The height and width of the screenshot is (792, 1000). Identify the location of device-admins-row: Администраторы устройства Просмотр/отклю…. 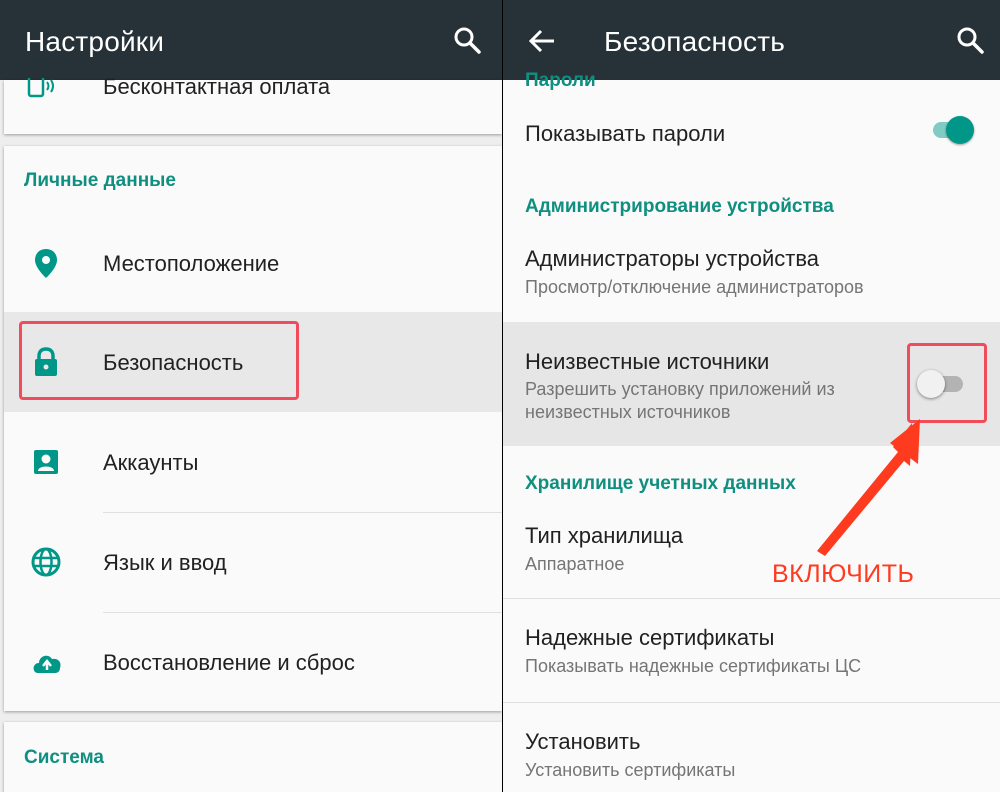
(751, 272).